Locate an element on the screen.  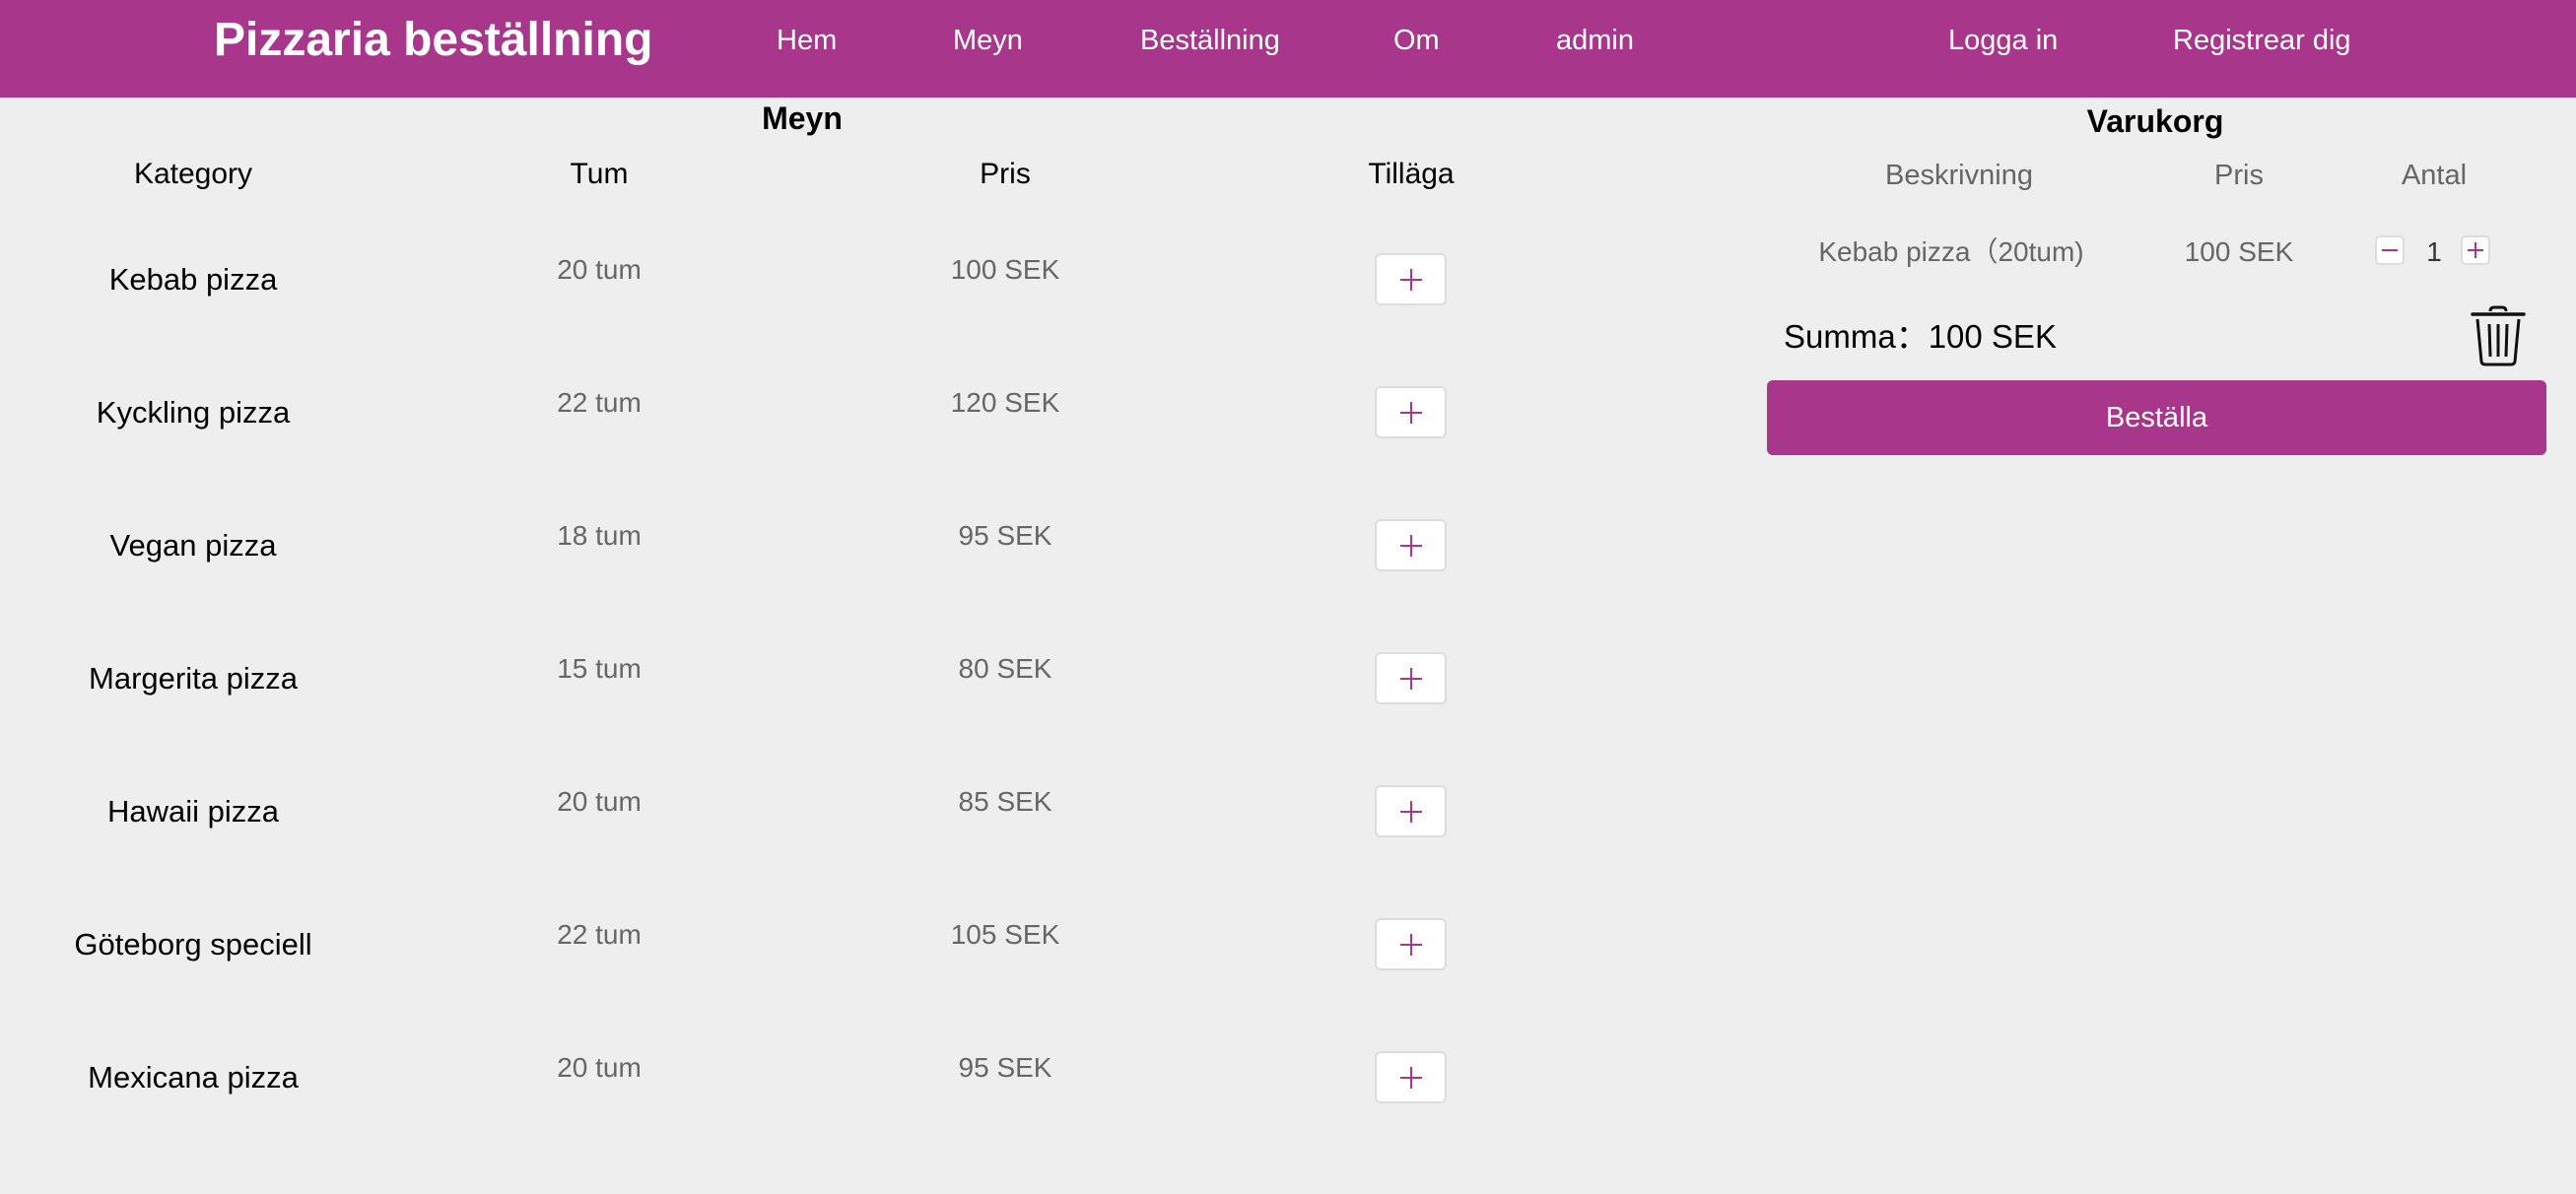
menu-title: Meyn is located at coordinates (802, 118).